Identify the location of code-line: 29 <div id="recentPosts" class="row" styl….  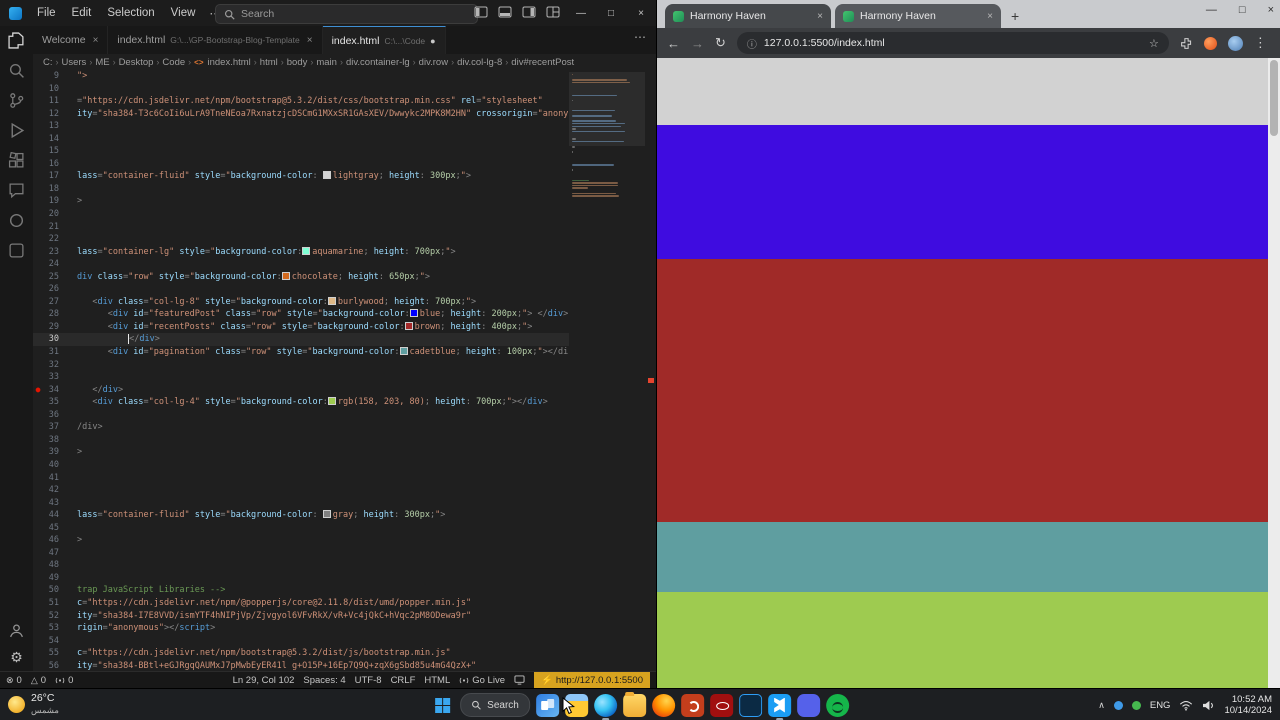
(304, 327).